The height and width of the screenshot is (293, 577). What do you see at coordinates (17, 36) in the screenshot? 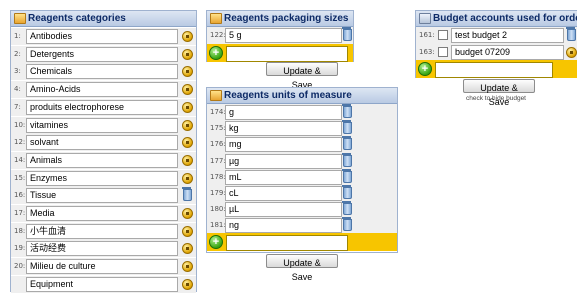
I see `row-index: 1:` at bounding box center [17, 36].